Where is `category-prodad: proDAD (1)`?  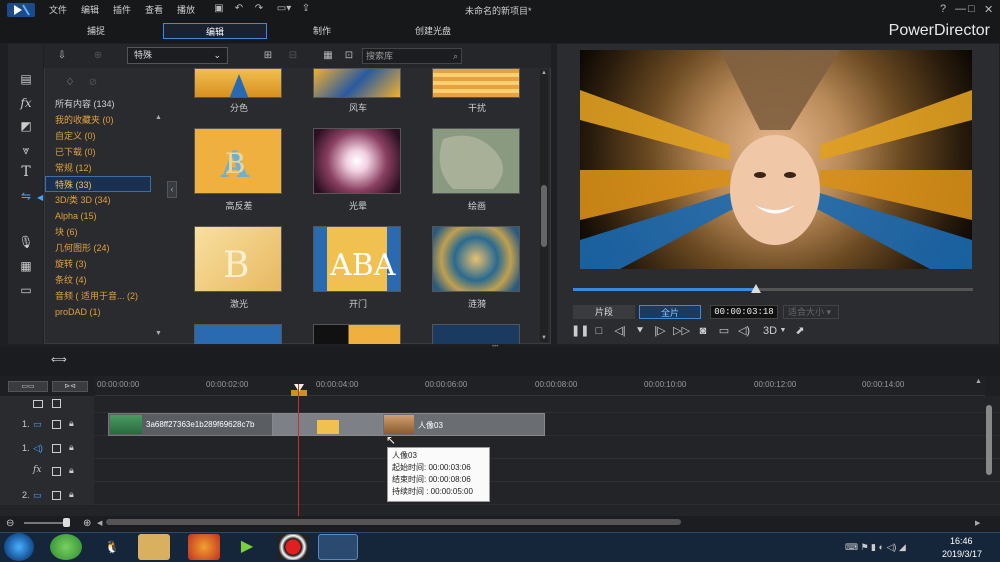
category-prodad: proDAD (1) is located at coordinates (104, 312).